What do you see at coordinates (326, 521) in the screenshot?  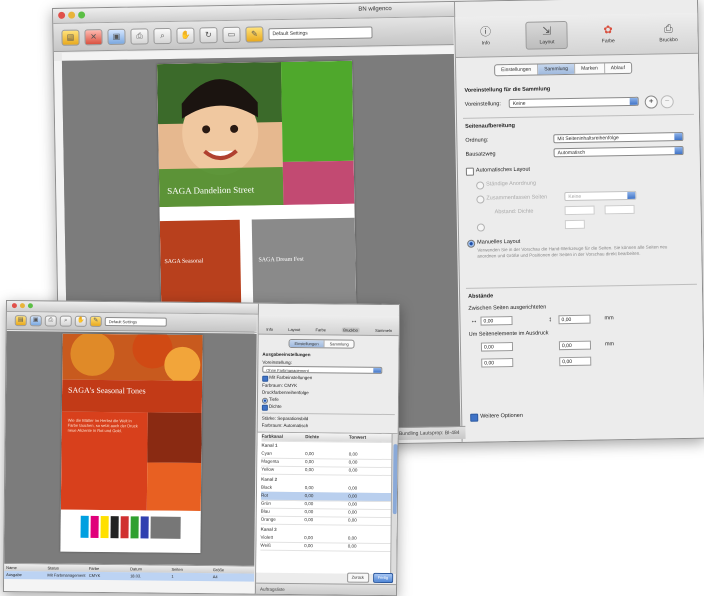 I see `table-row: Orange 0,00 0,00` at bounding box center [326, 521].